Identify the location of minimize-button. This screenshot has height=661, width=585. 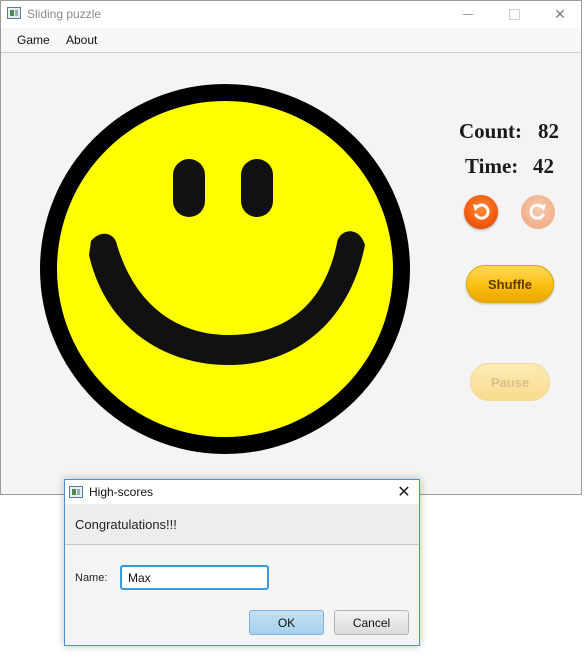
(468, 14).